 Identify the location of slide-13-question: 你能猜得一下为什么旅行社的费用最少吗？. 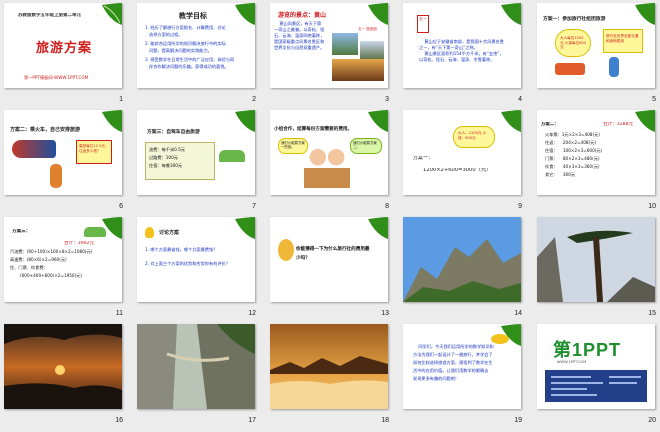
(333, 254).